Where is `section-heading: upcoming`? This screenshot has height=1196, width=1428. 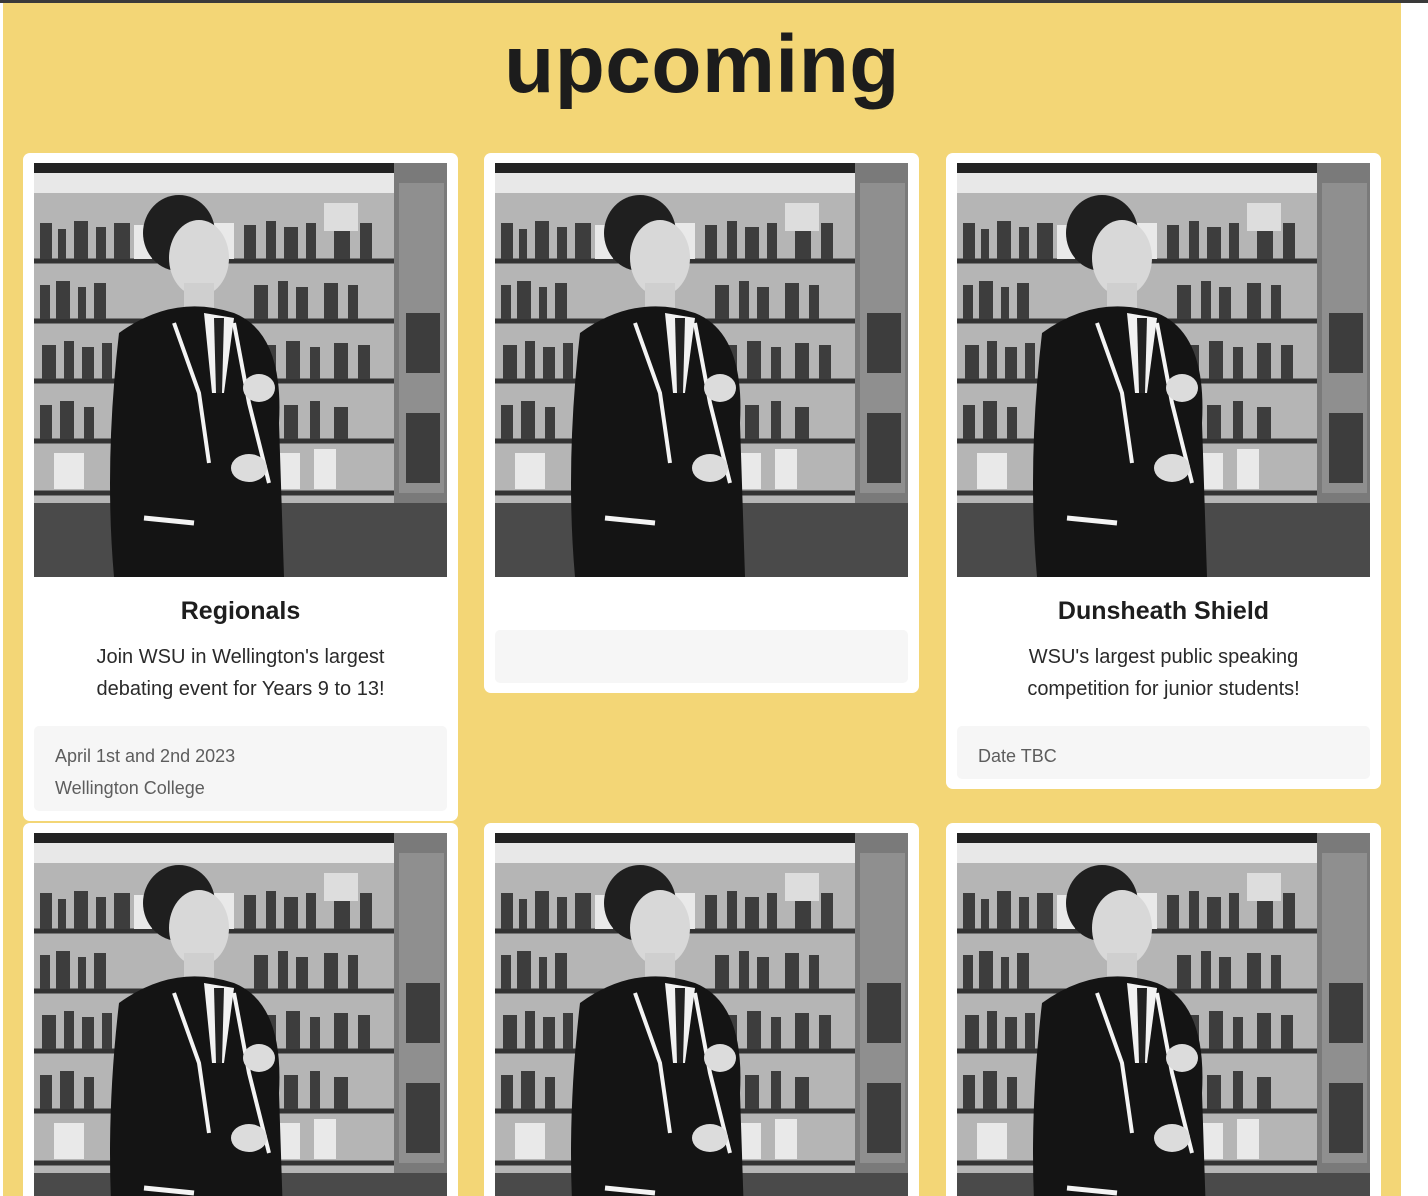 section-heading: upcoming is located at coordinates (702, 64).